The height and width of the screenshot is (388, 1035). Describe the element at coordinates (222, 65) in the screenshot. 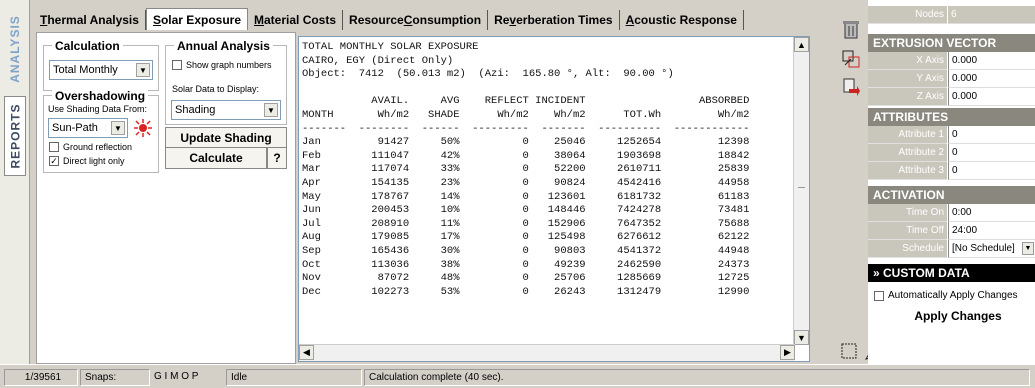

I see `show-graph-numbers-checkbox: Show graph numbers` at that location.